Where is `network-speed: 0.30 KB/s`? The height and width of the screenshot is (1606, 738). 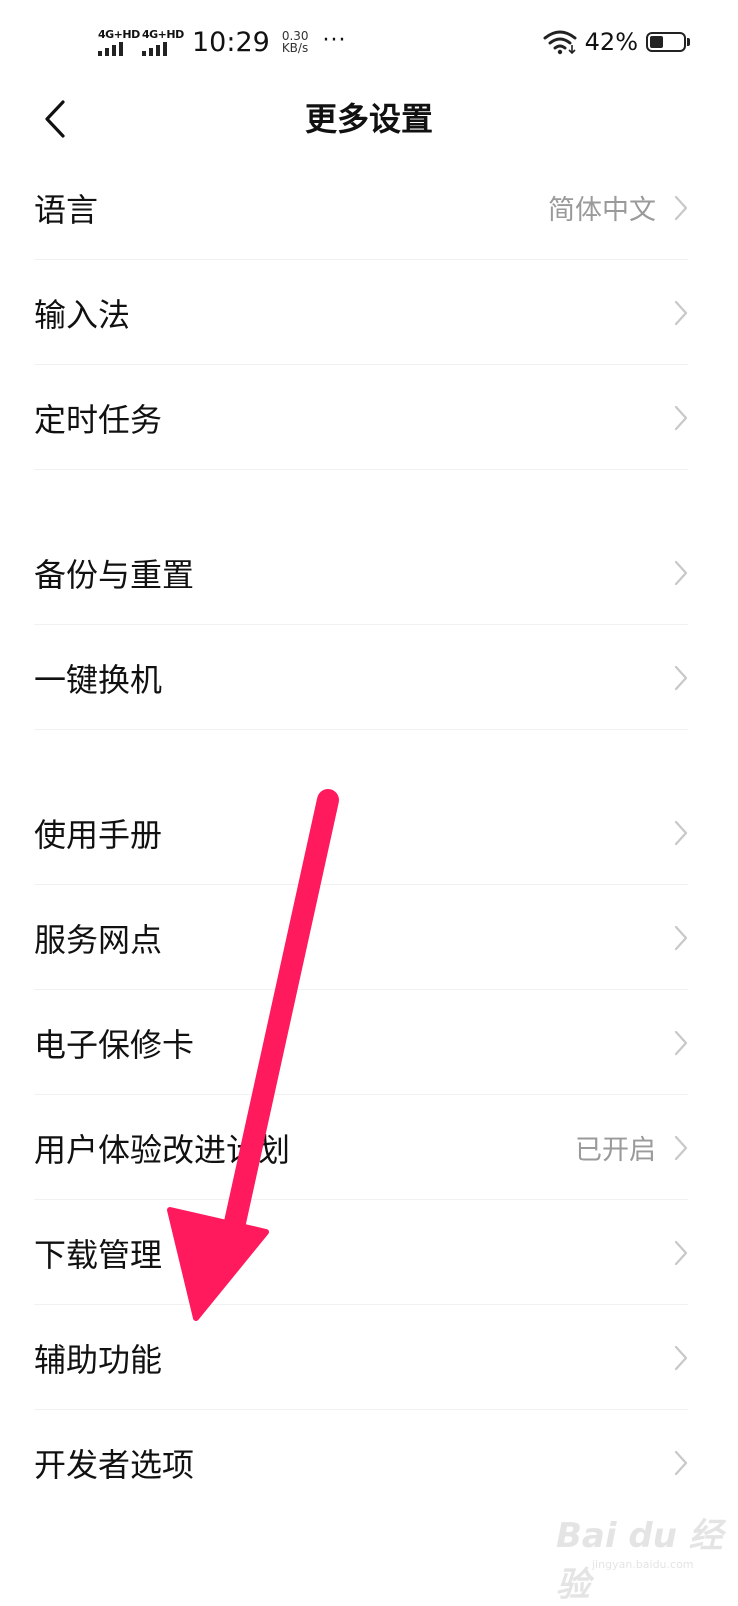
network-speed: 0.30 KB/s is located at coordinates (295, 42).